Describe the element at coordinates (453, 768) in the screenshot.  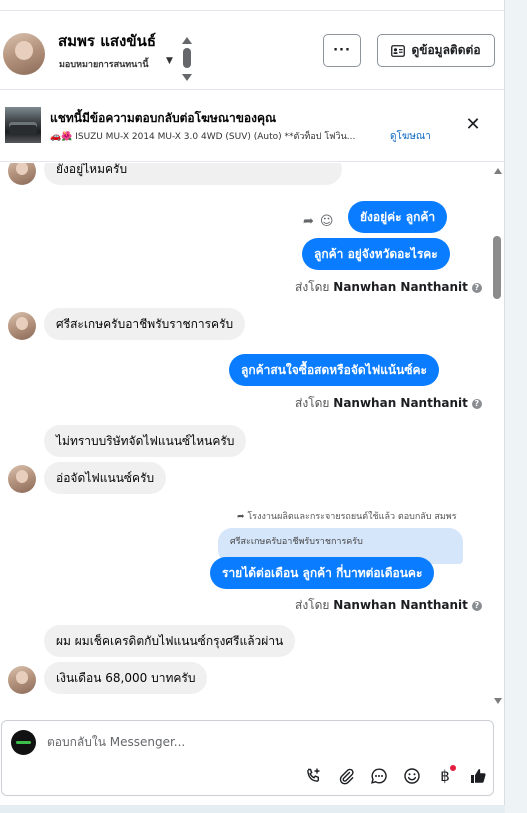
I see `notification-dot` at that location.